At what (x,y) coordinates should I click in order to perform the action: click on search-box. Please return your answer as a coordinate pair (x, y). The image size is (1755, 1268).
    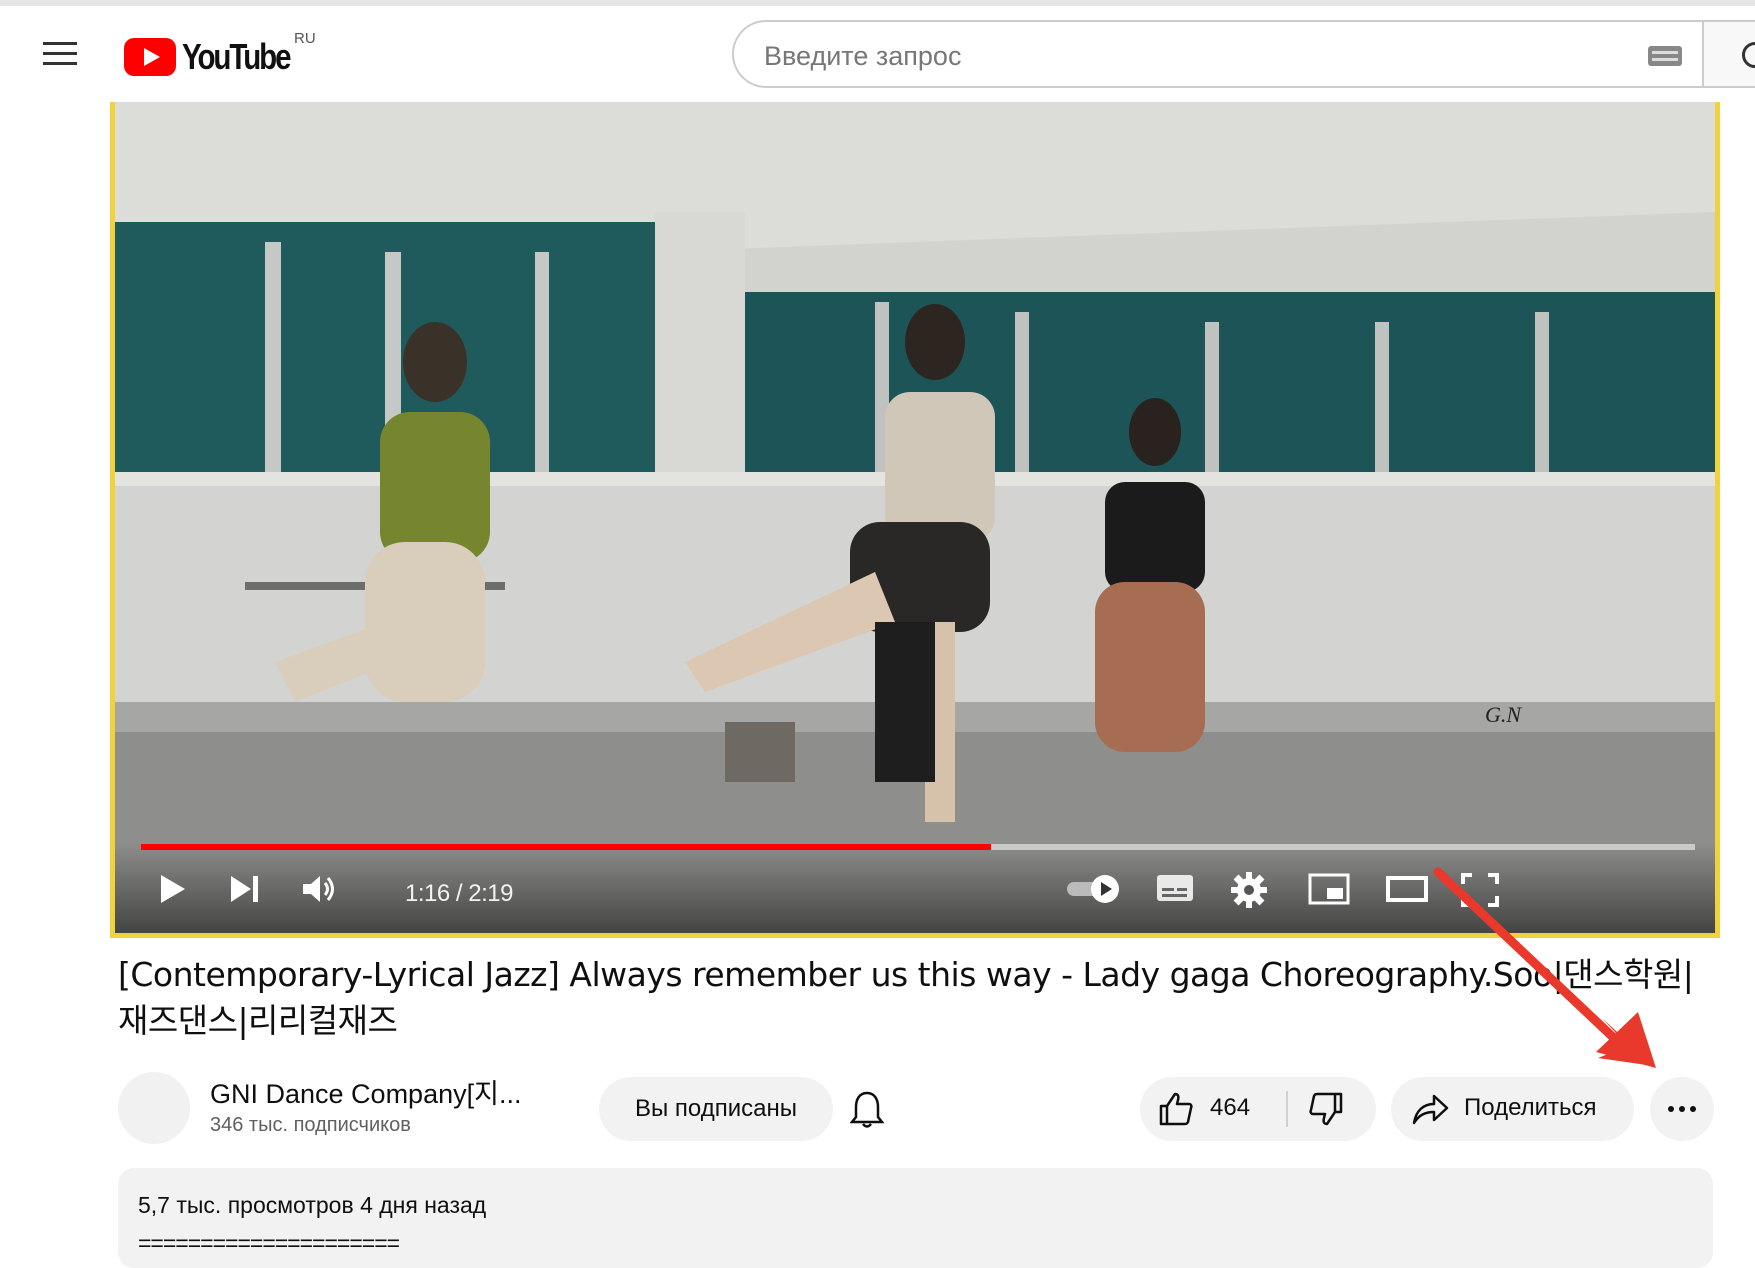
    Looking at the image, I should click on (1217, 54).